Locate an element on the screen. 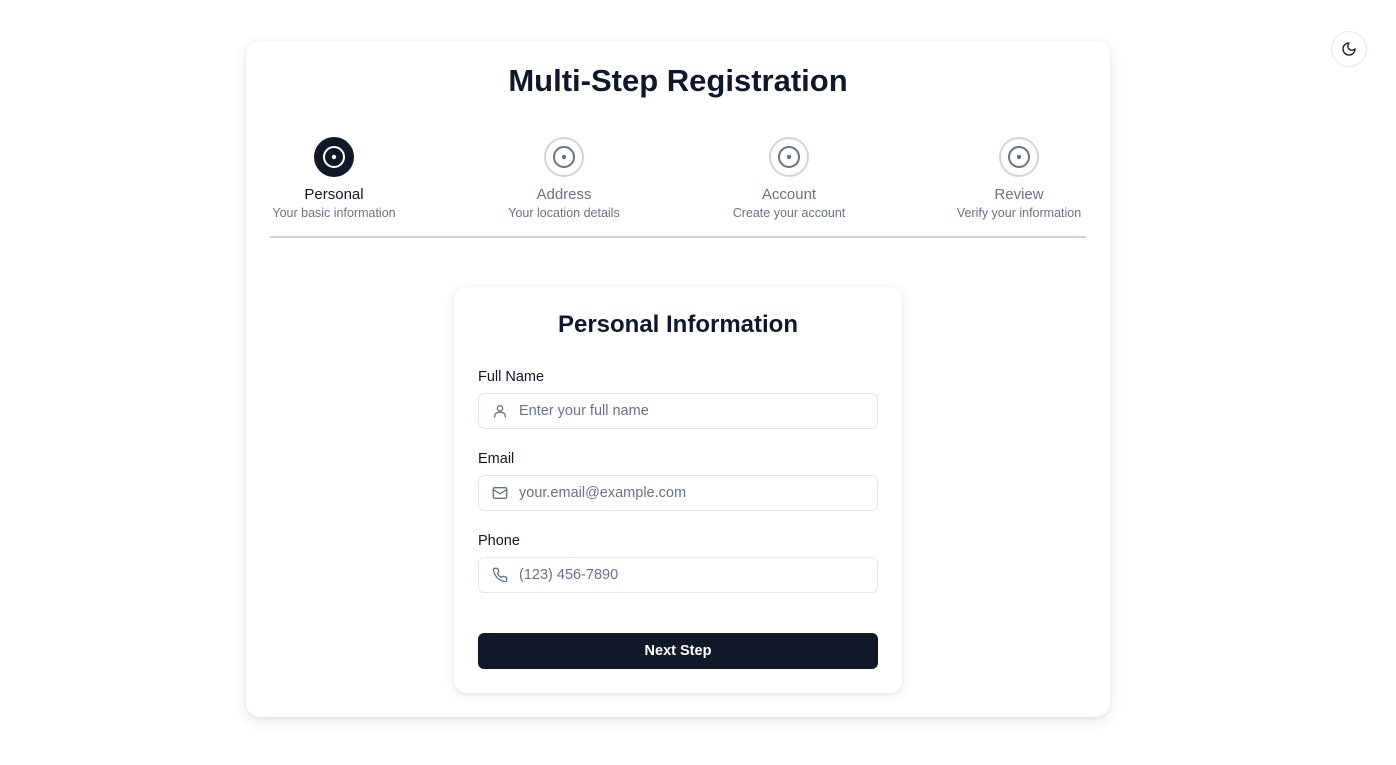 This screenshot has width=1396, height=765. email-field is located at coordinates (678, 493).